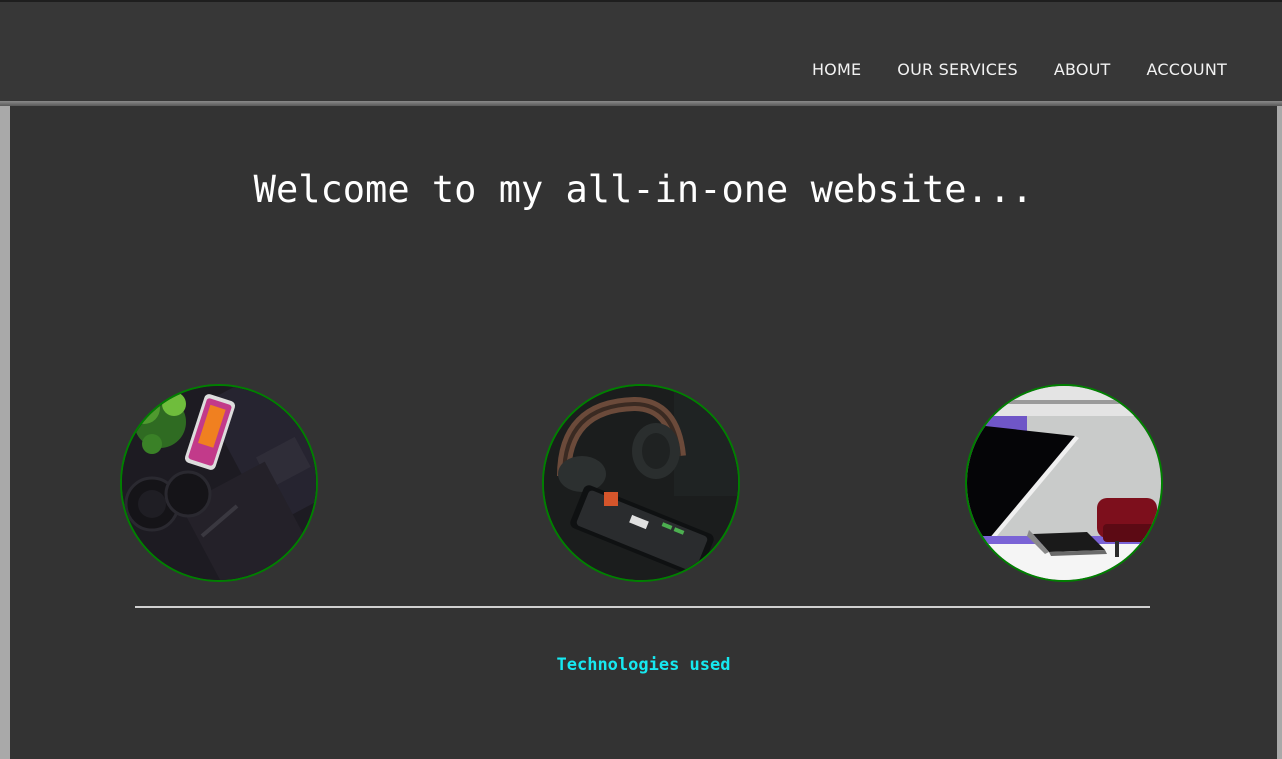 Image resolution: width=1282 pixels, height=759 pixels. I want to click on desk-phone-image, so click(219, 483).